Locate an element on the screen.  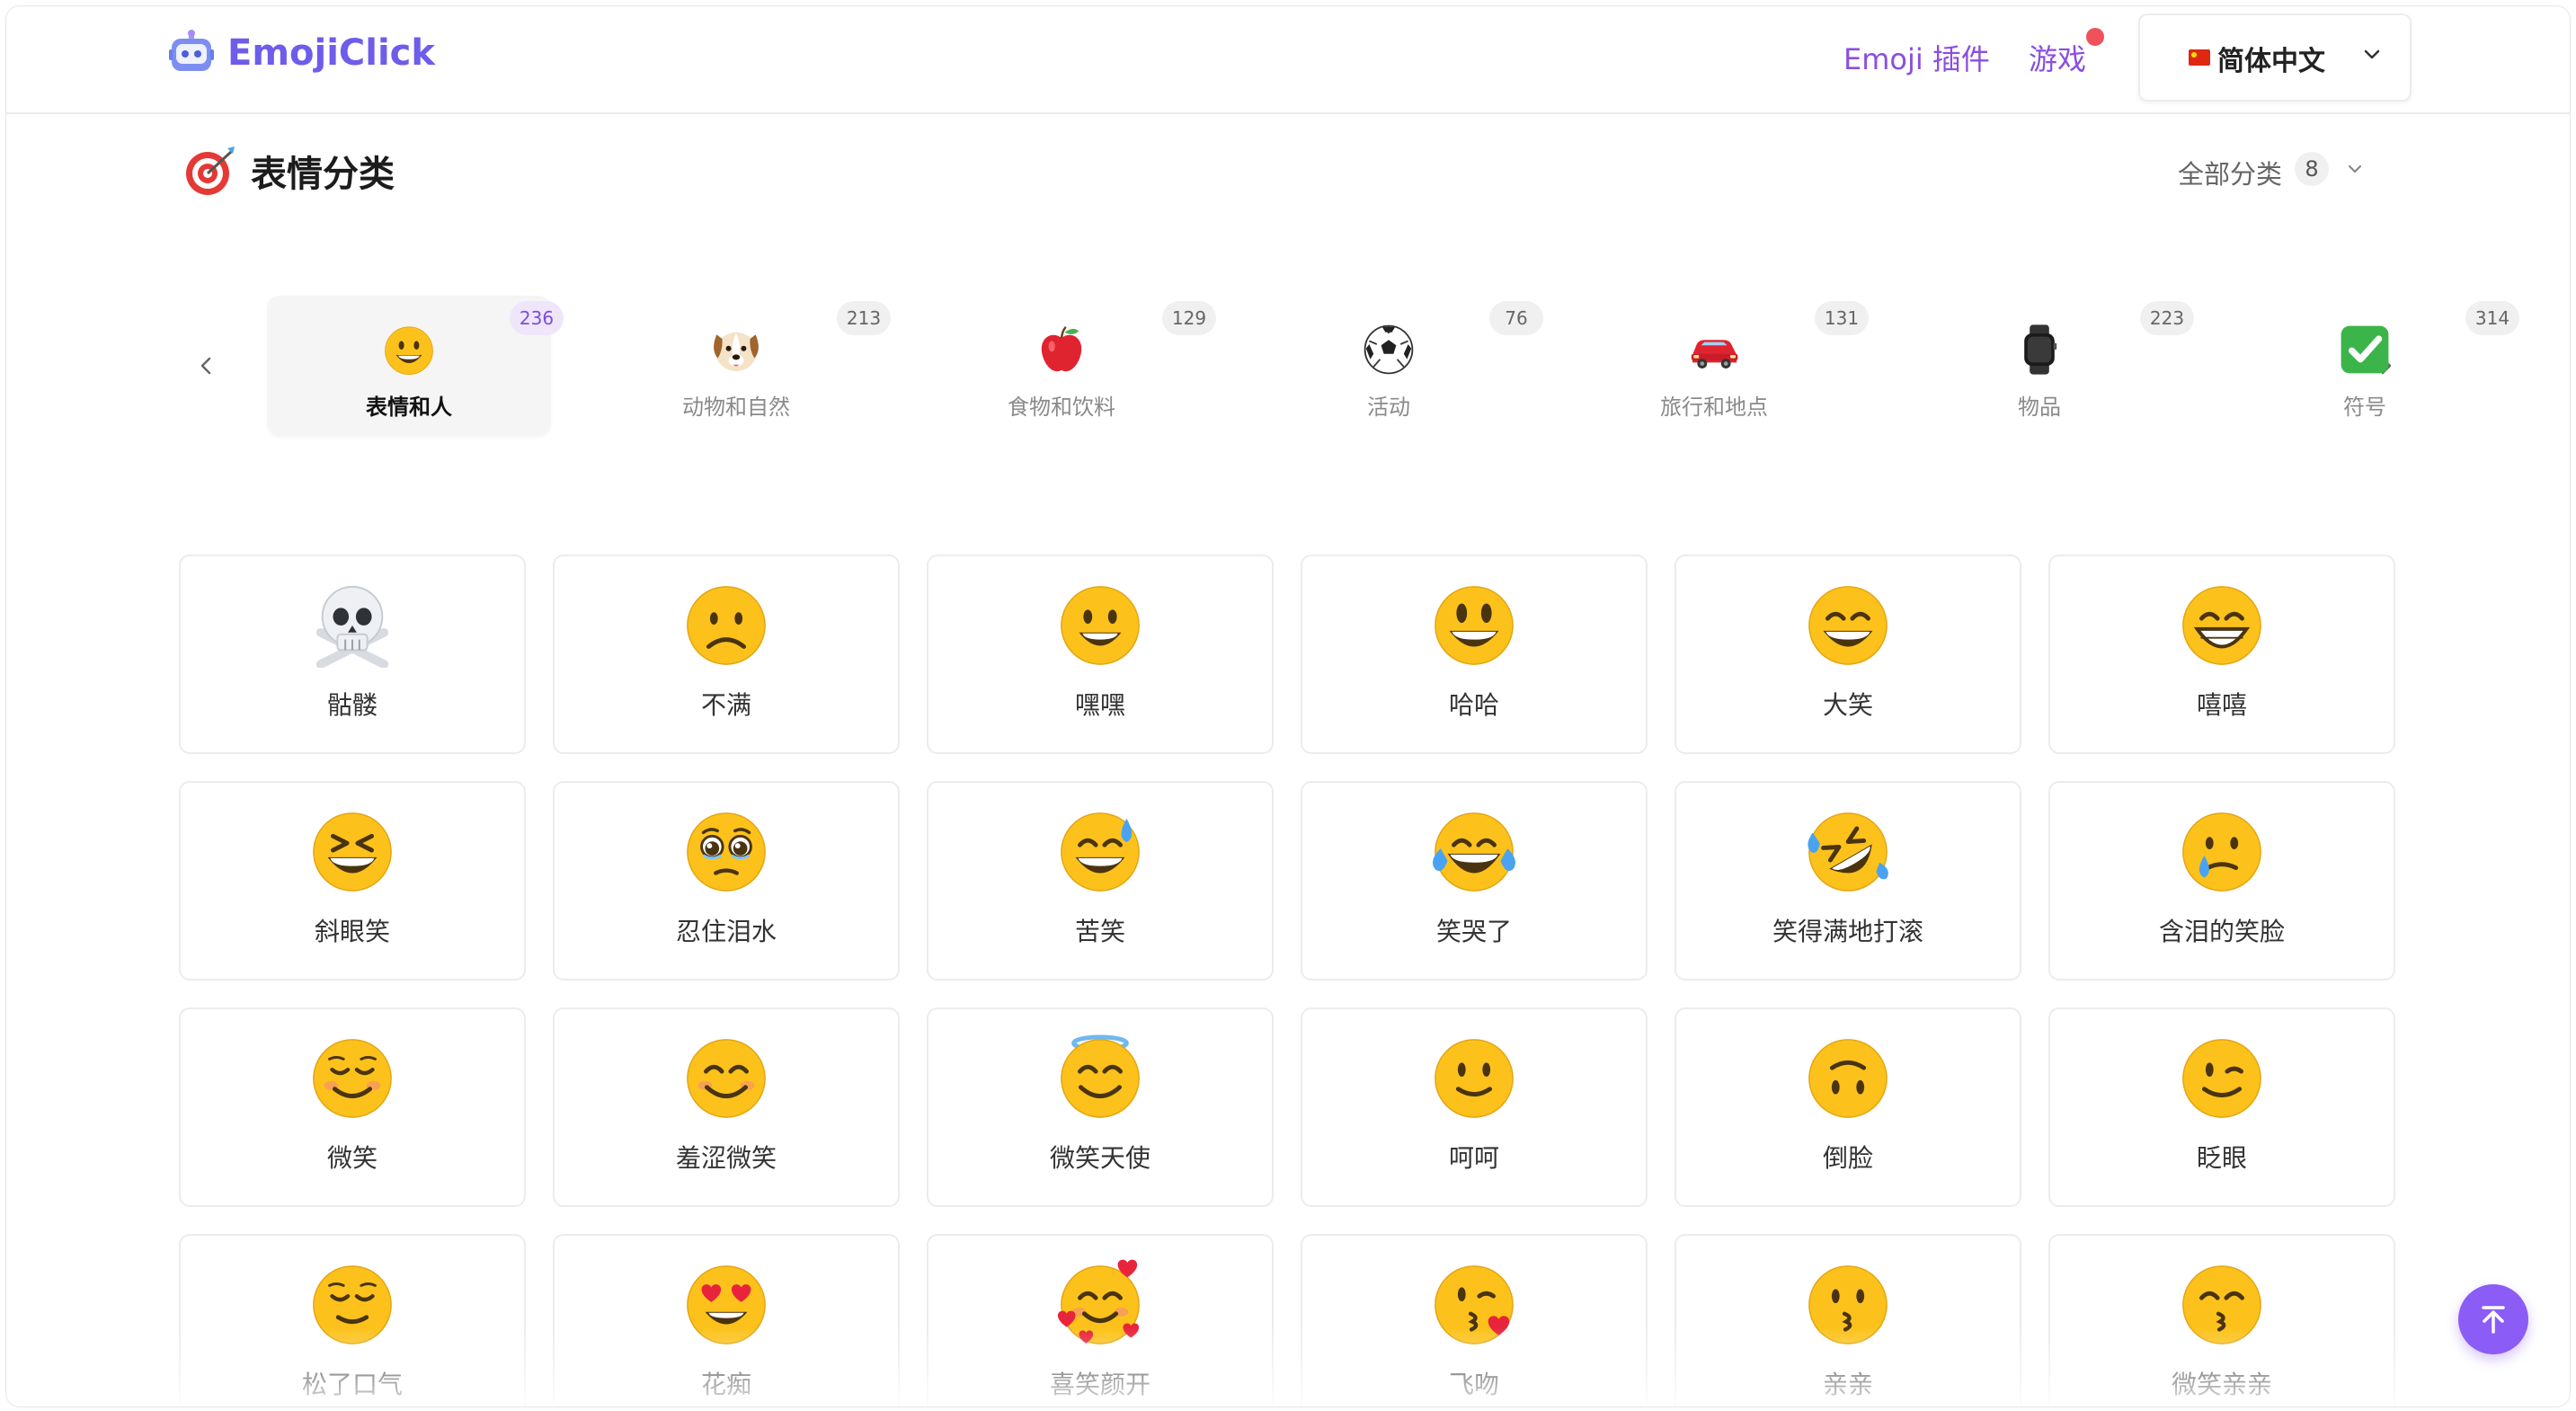
emoji-card: 笑哭了 is located at coordinates (1474, 881).